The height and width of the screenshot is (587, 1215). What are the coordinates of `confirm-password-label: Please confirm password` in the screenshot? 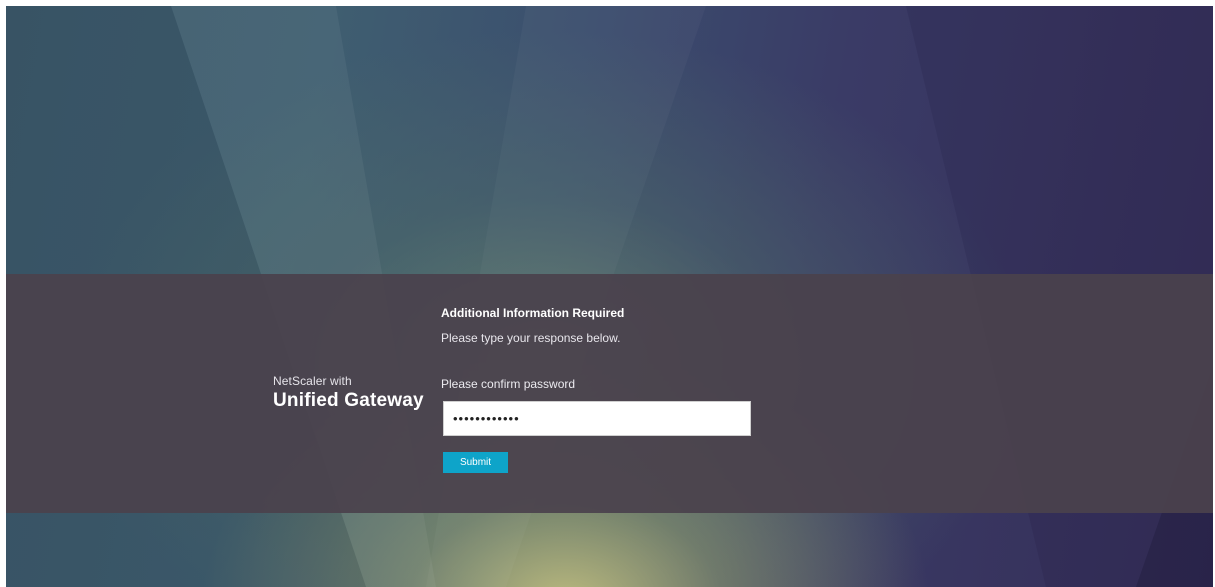 It's located at (508, 384).